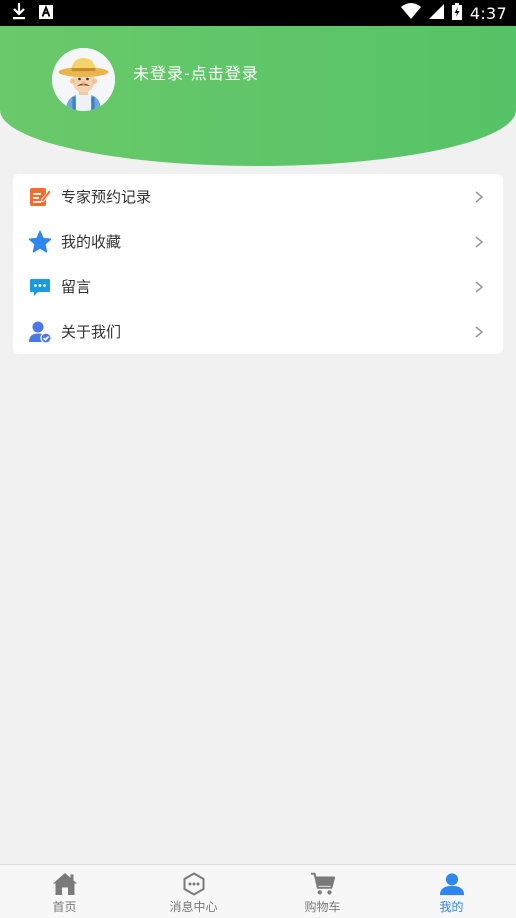 Image resolution: width=516 pixels, height=918 pixels. Describe the element at coordinates (40, 332) in the screenshot. I see `user-verified-icon` at that location.